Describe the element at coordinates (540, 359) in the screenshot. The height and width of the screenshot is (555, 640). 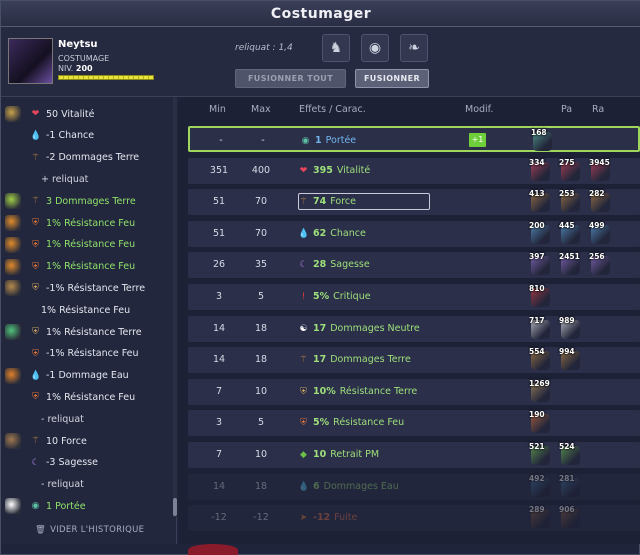
I see `rune-slot: 554` at that location.